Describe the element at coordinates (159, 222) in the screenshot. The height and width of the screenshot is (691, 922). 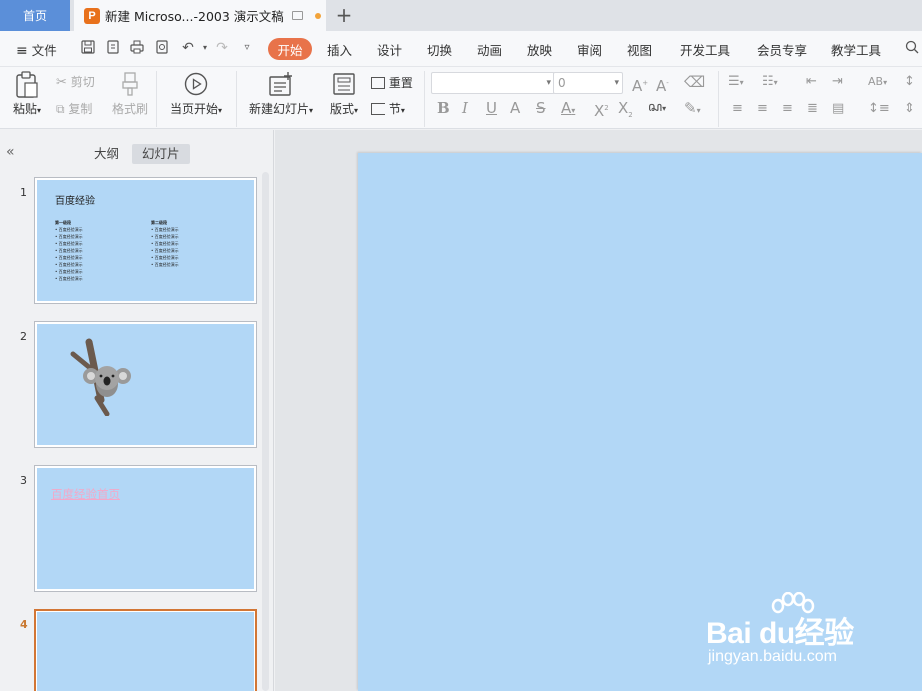
I see `slide-1-col2-heading: 第二级段` at that location.